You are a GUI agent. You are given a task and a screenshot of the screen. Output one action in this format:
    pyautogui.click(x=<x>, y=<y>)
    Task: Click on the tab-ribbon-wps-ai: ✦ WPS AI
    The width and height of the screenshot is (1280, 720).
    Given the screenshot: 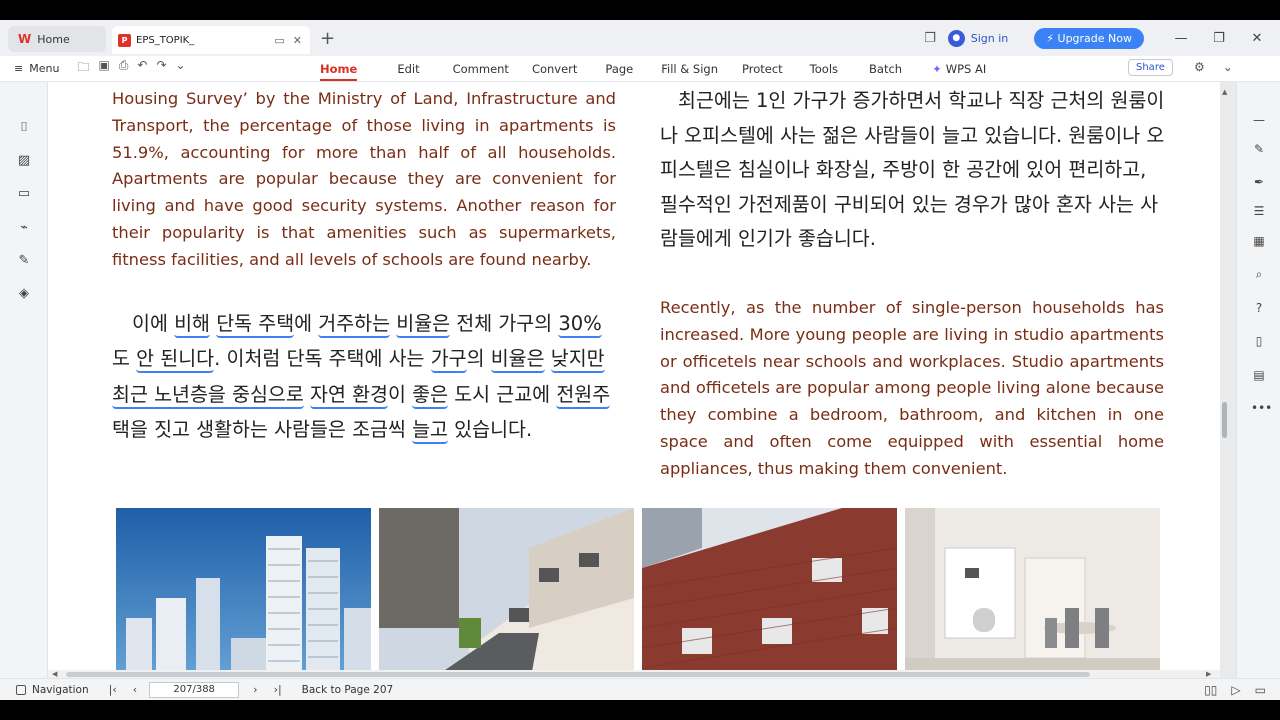 What is the action you would take?
    pyautogui.click(x=959, y=69)
    